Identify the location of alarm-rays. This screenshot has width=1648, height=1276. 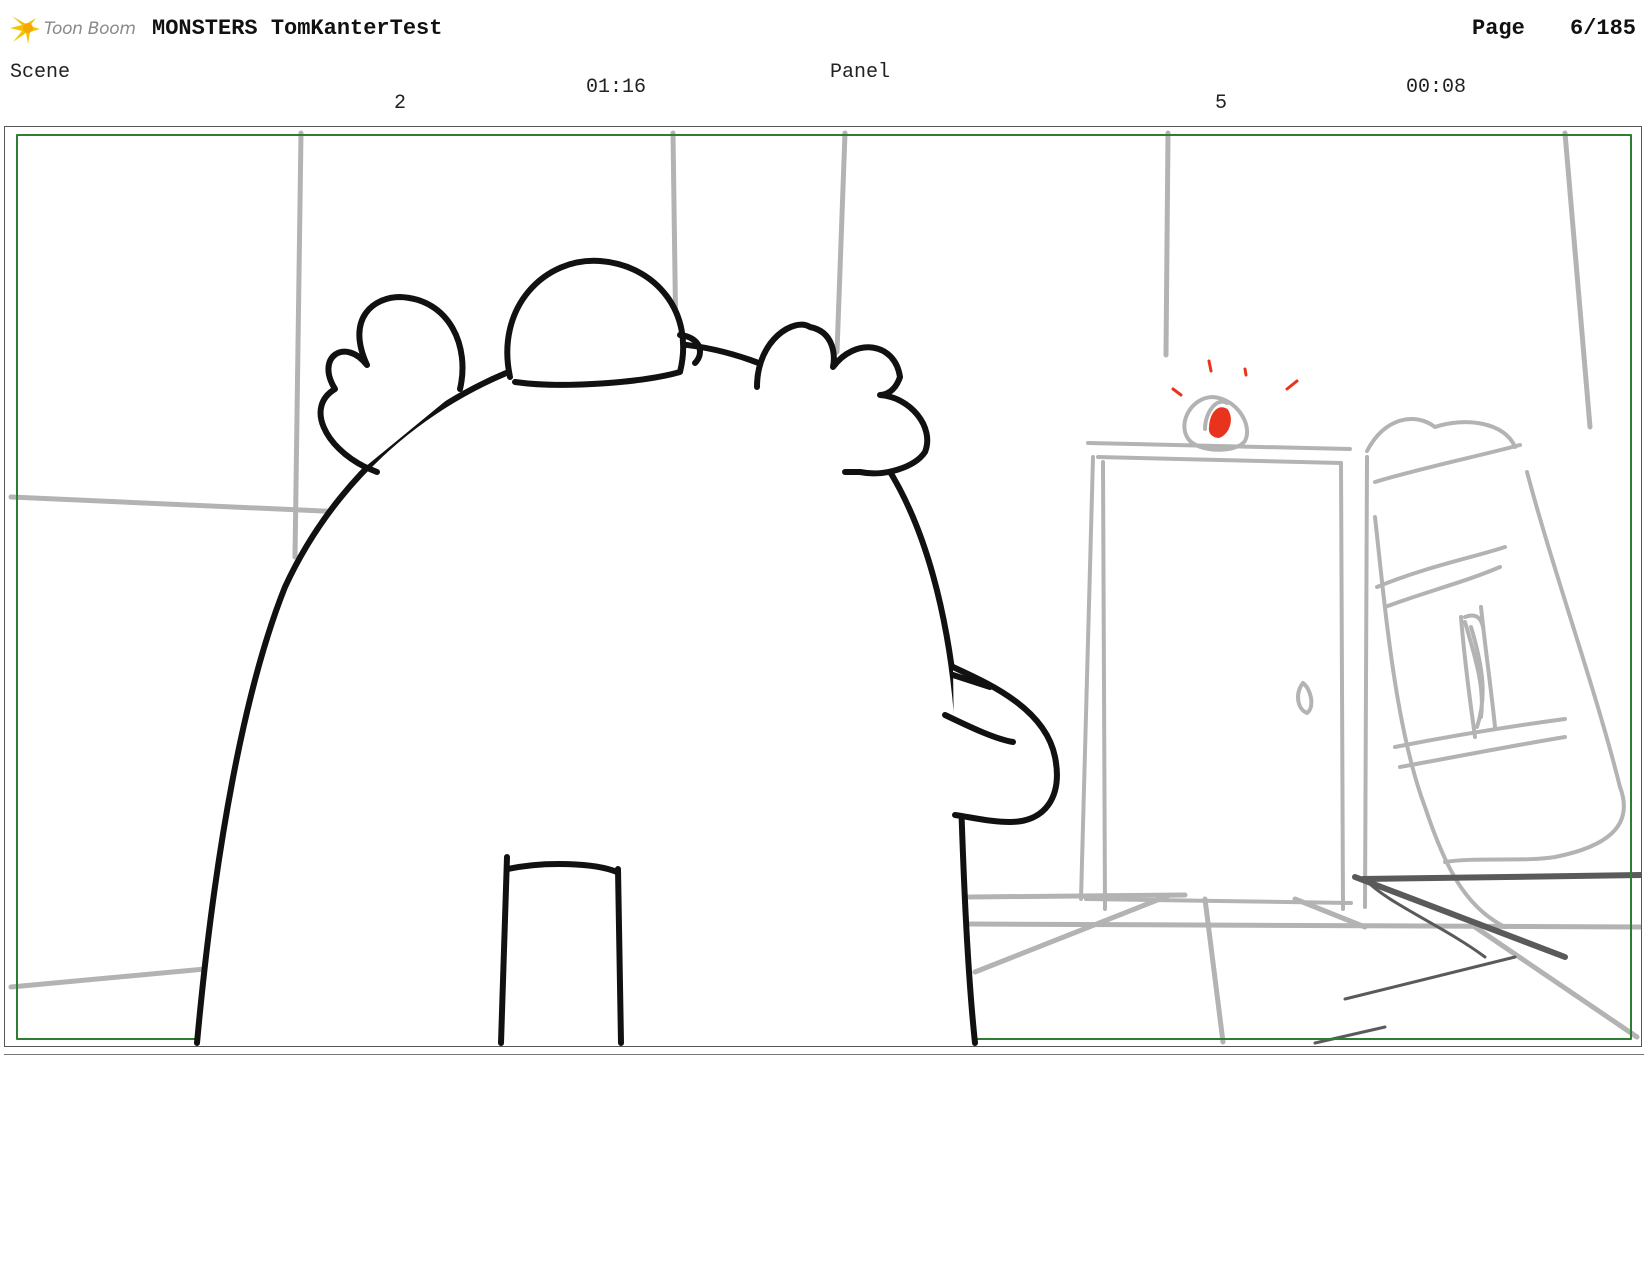
(1235, 378).